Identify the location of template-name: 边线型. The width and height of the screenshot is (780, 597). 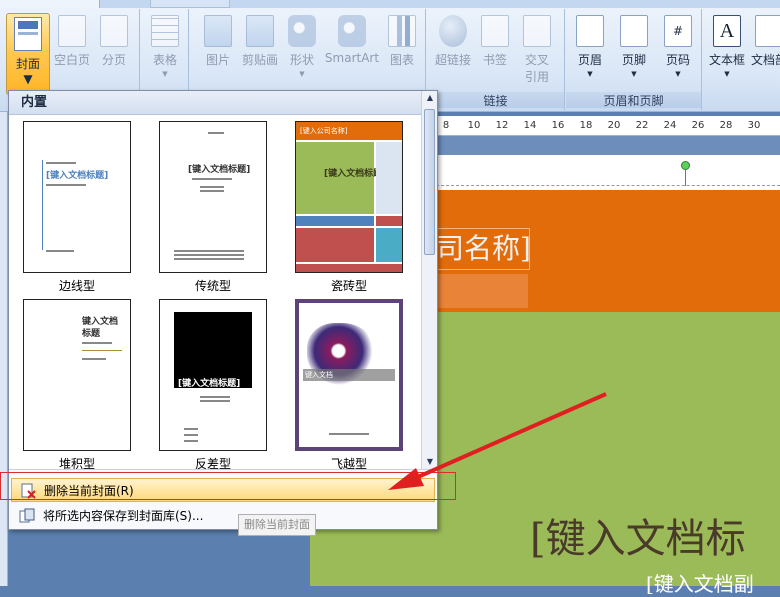
(76, 286).